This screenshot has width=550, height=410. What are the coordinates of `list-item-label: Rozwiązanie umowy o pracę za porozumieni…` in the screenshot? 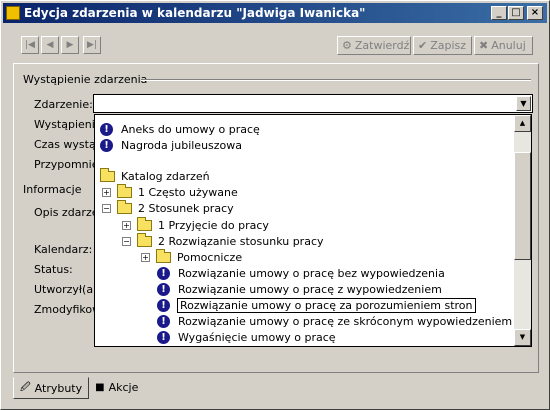 It's located at (326, 305).